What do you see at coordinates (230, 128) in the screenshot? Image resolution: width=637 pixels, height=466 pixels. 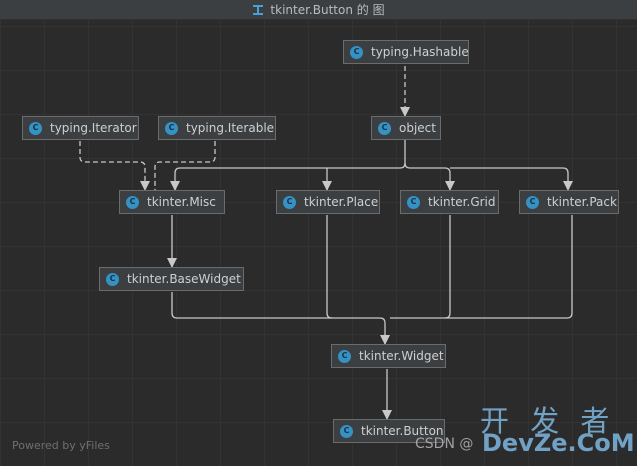 I see `node-label: typing.Iterable` at bounding box center [230, 128].